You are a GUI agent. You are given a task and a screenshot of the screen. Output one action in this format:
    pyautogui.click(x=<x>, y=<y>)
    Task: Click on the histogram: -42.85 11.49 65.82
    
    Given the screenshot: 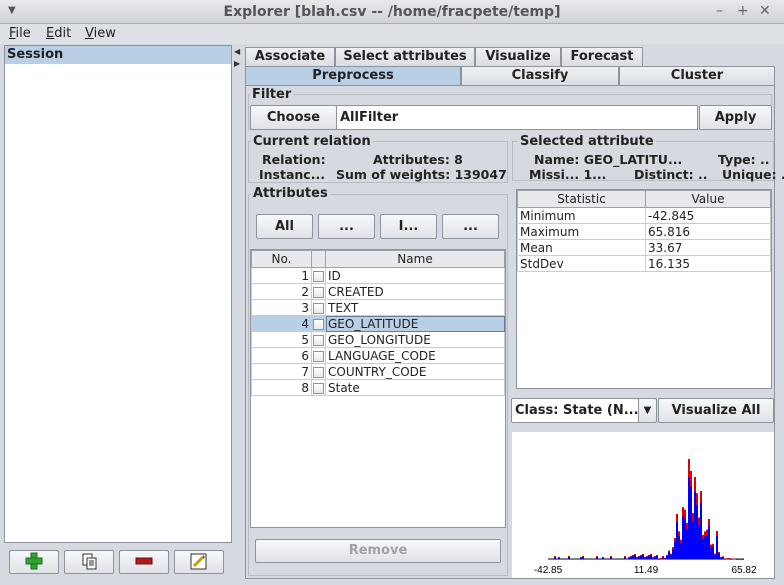 What is the action you would take?
    pyautogui.click(x=643, y=505)
    